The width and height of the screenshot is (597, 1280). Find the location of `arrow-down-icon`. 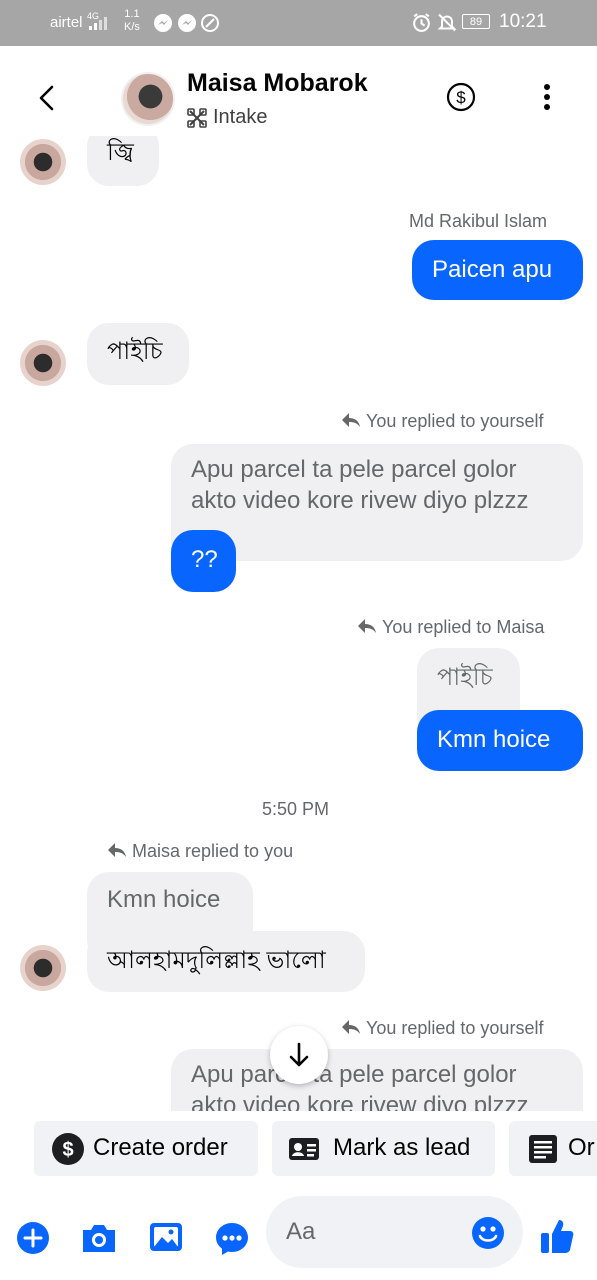

arrow-down-icon is located at coordinates (299, 1054).